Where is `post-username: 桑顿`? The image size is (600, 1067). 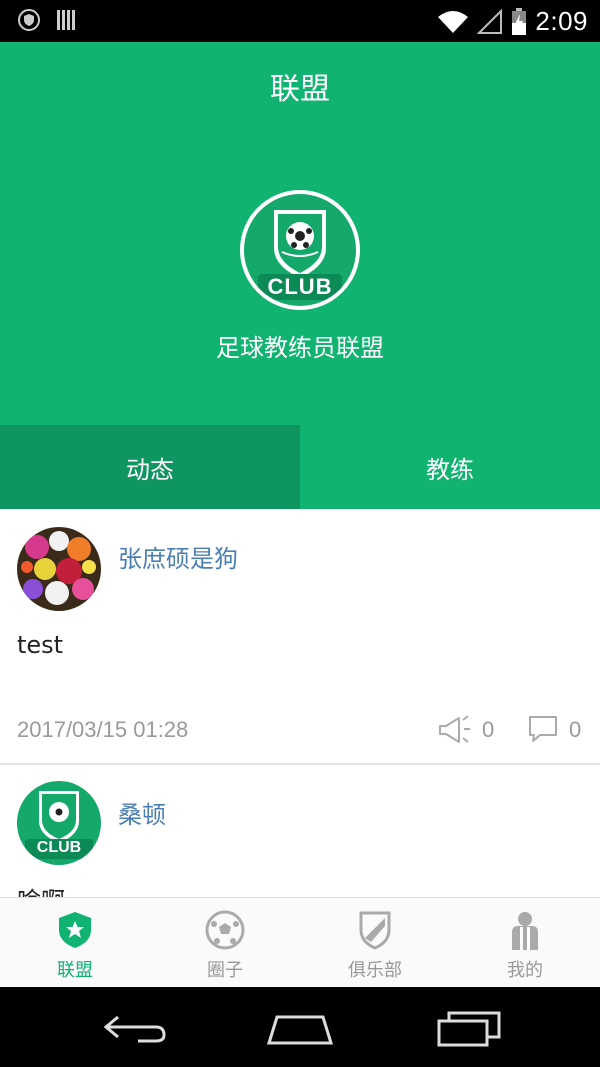 post-username: 桑顿 is located at coordinates (142, 812).